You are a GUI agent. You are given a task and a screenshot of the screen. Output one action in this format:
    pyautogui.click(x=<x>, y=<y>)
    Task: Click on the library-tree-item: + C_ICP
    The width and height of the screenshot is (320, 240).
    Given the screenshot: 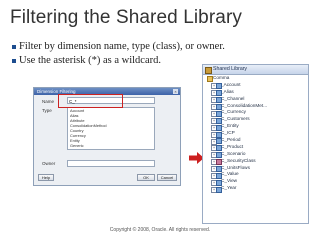 What is the action you would take?
    pyautogui.click(x=255, y=134)
    